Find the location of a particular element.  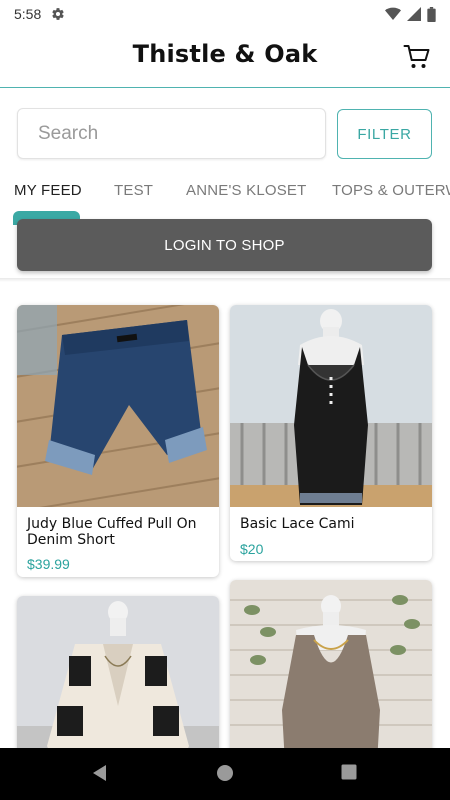

cart-button is located at coordinates (417, 57).